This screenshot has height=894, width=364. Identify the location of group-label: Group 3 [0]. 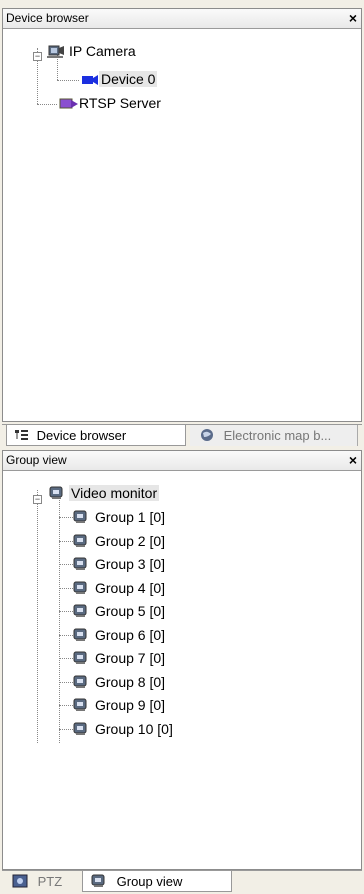
(130, 564).